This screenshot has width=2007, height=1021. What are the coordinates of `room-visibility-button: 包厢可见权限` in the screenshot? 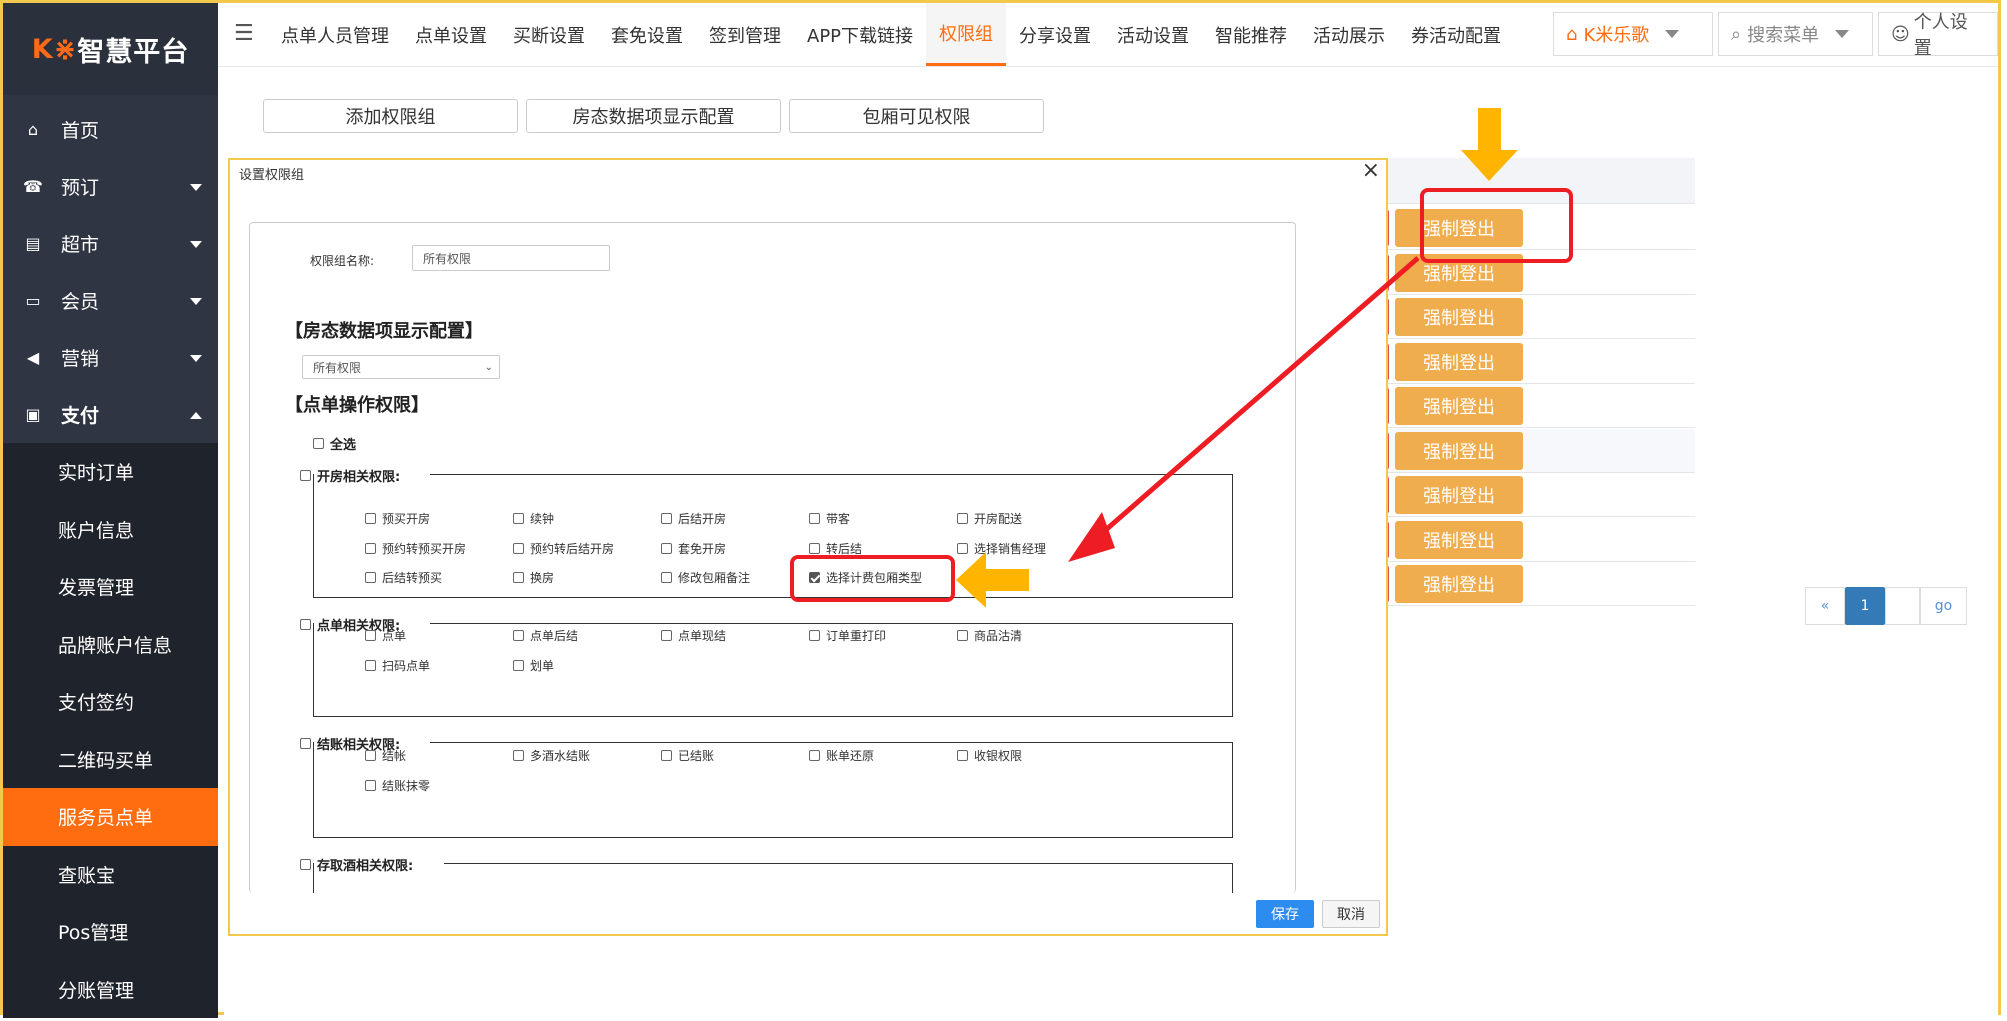 It's located at (916, 116).